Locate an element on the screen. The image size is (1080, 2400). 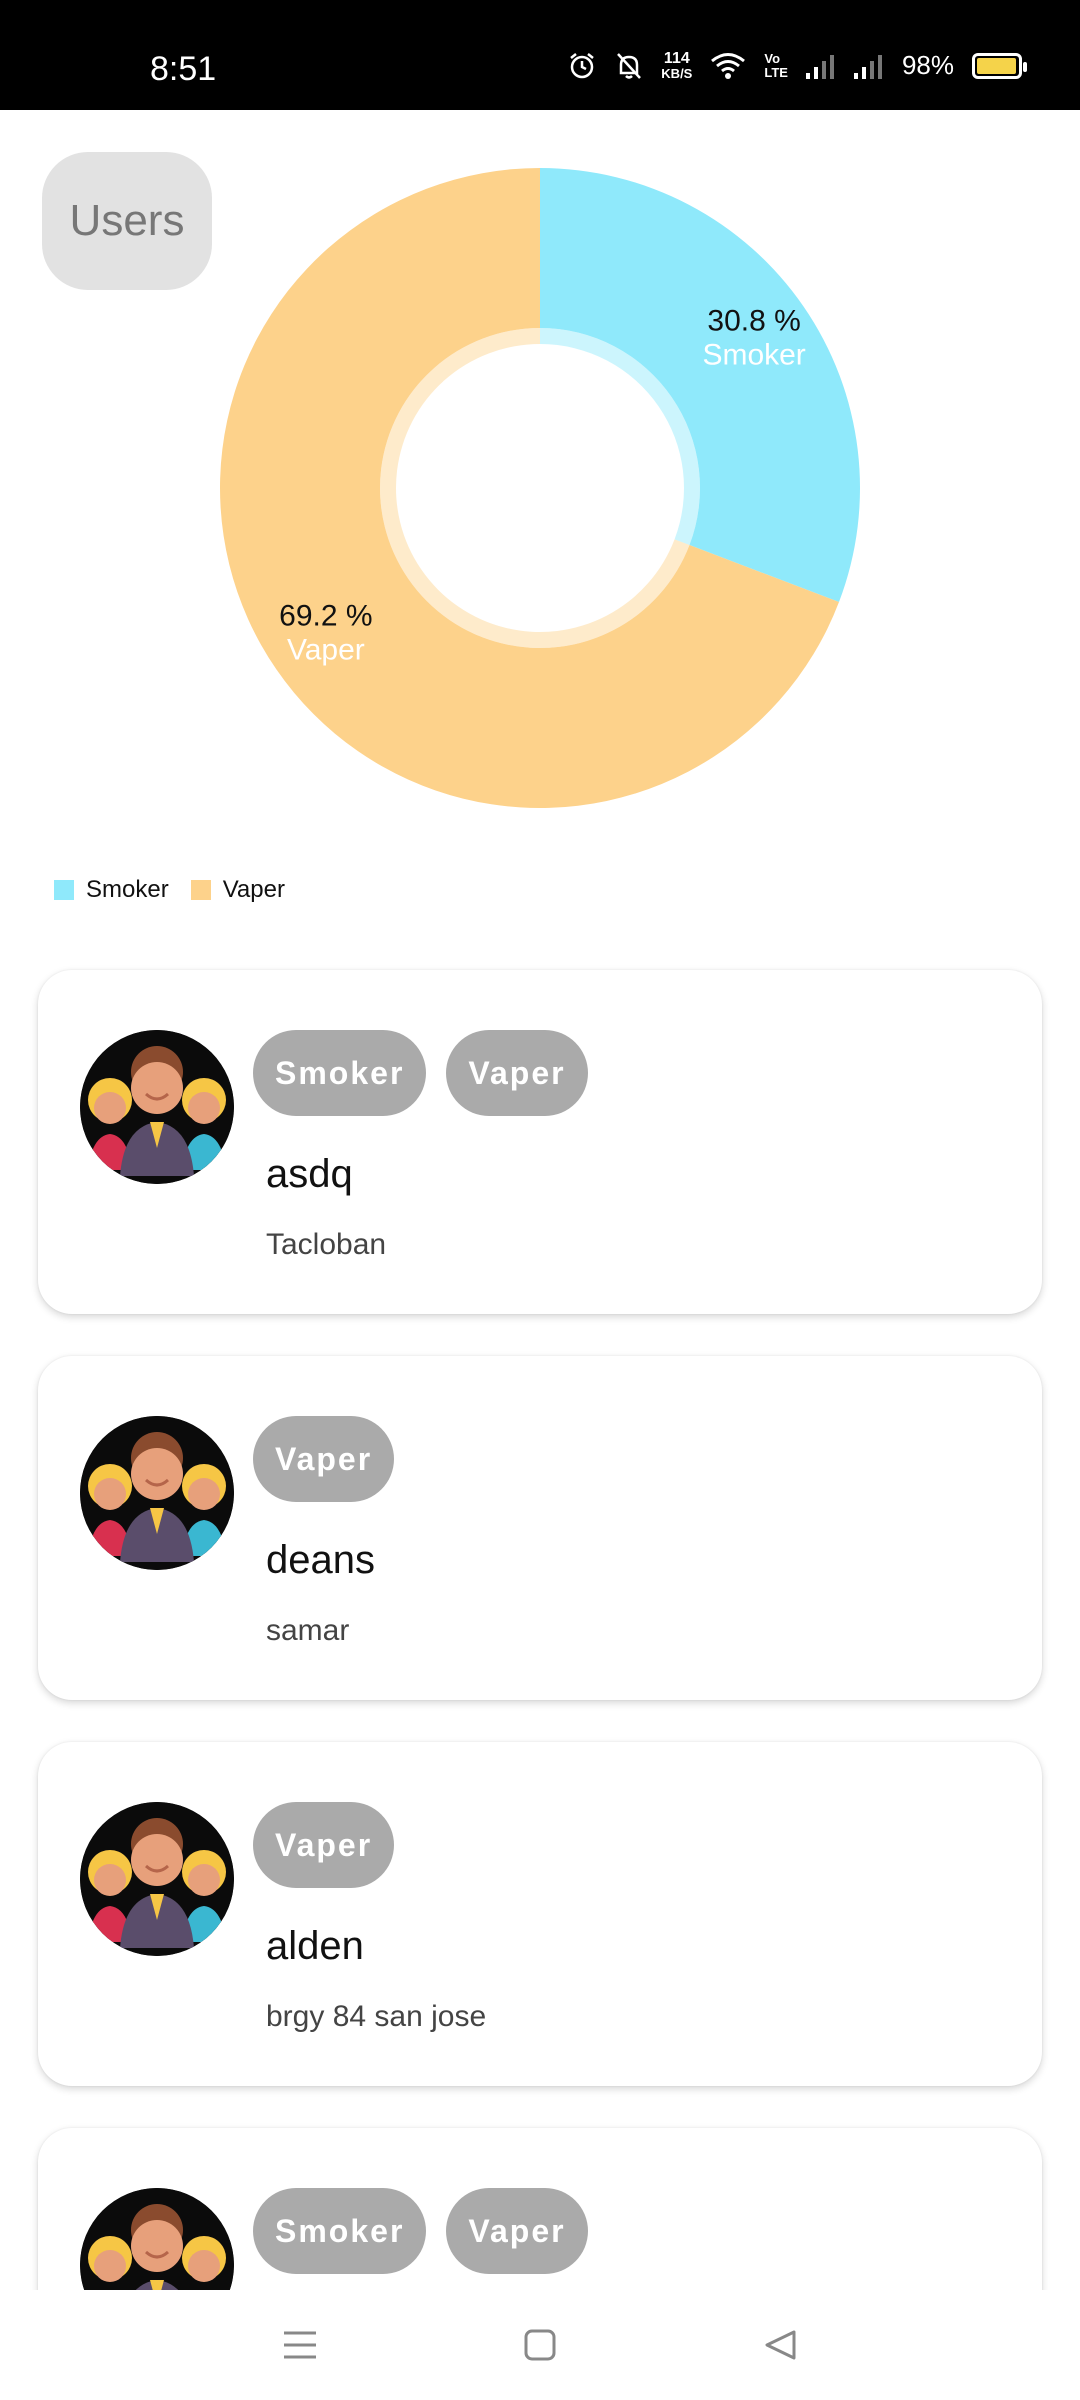
volte-top: Vo is located at coordinates (772, 58).